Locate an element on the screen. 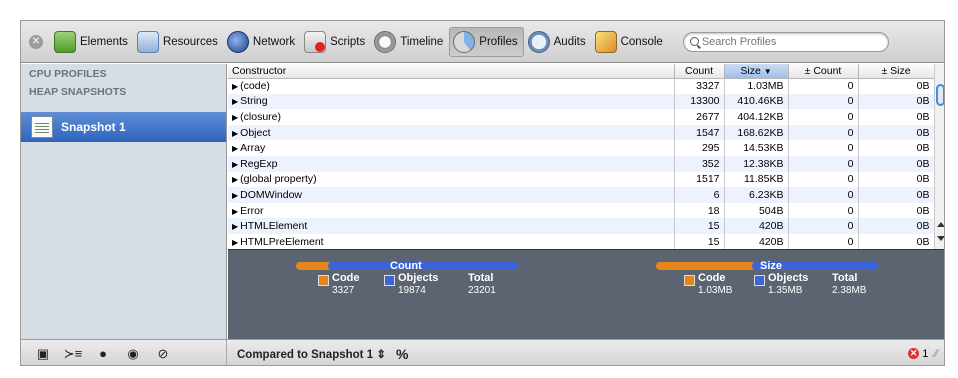 The width and height of the screenshot is (958, 378). column-header-count: Count is located at coordinates (699, 71).